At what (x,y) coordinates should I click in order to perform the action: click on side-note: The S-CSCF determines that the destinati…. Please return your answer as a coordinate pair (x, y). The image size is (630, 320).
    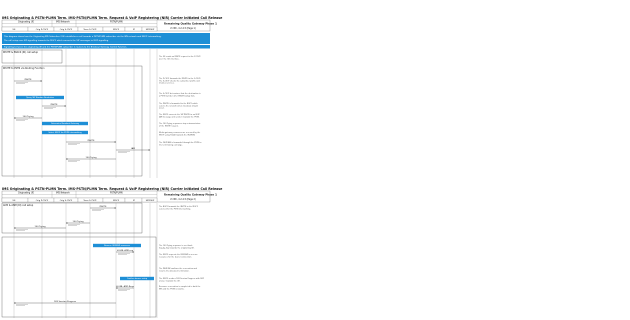
    Looking at the image, I should click on (180, 94).